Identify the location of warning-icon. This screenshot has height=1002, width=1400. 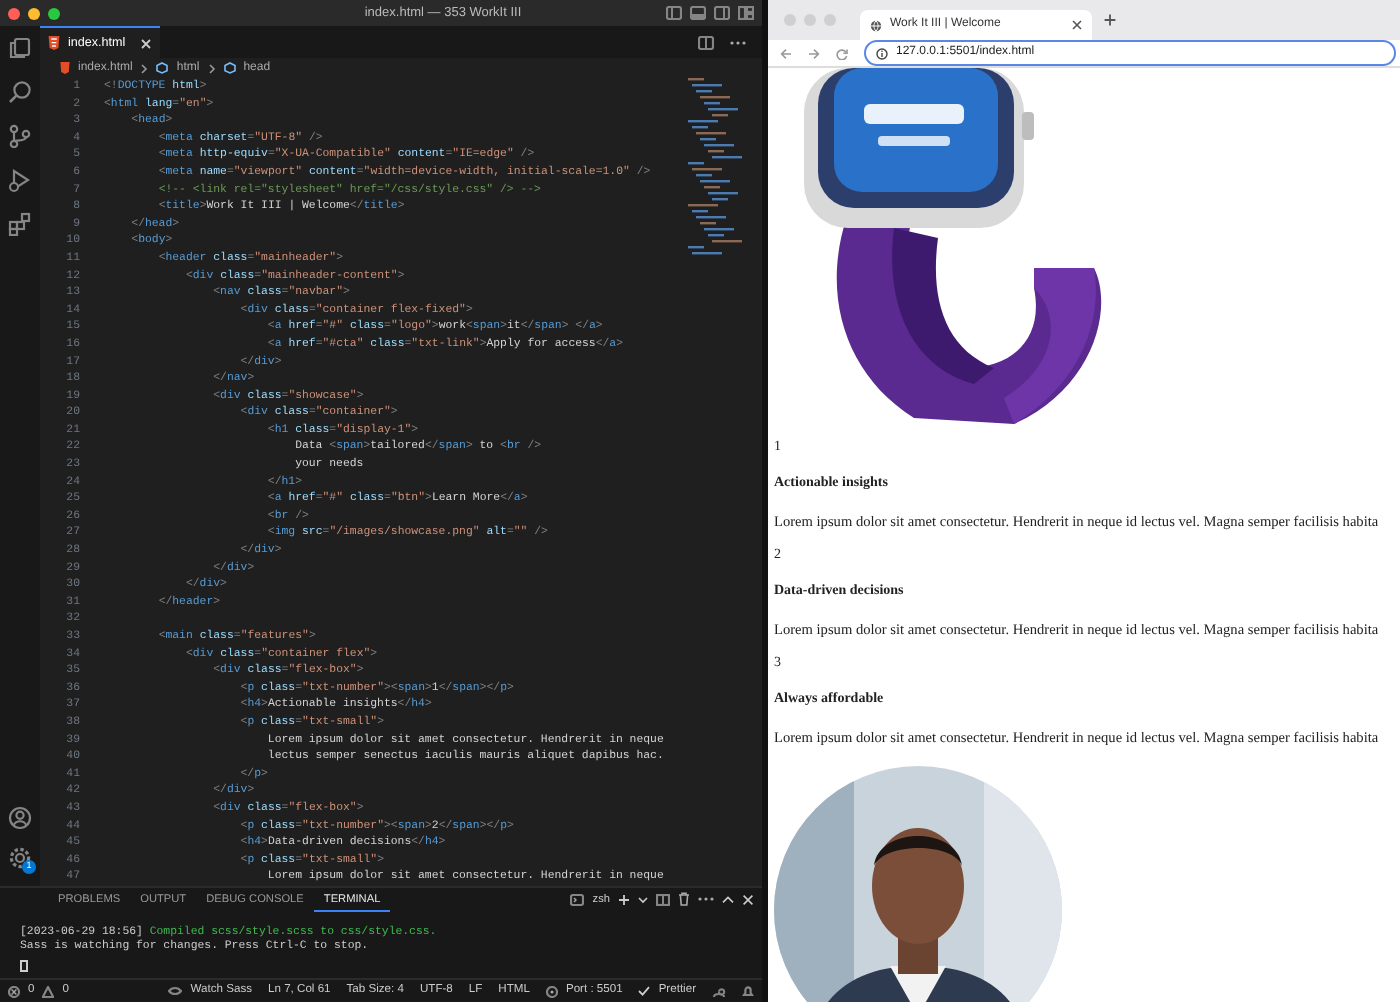
(48, 991).